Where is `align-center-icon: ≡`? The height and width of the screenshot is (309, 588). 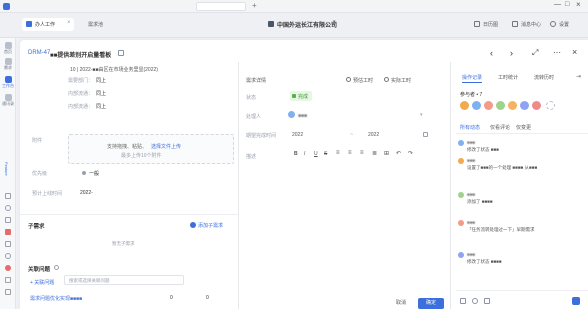
align-center-icon: ≡ is located at coordinates (350, 153).